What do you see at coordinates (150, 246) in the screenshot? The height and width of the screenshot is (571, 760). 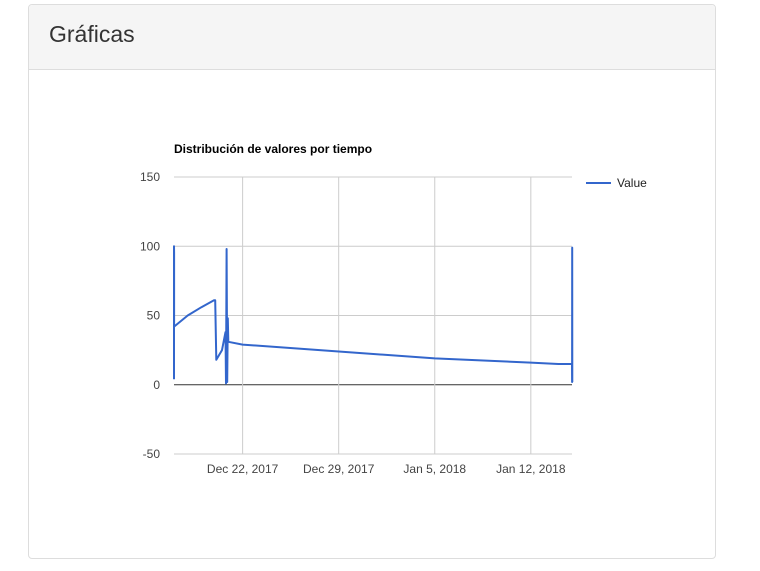 I see `y-tick-label: 100` at bounding box center [150, 246].